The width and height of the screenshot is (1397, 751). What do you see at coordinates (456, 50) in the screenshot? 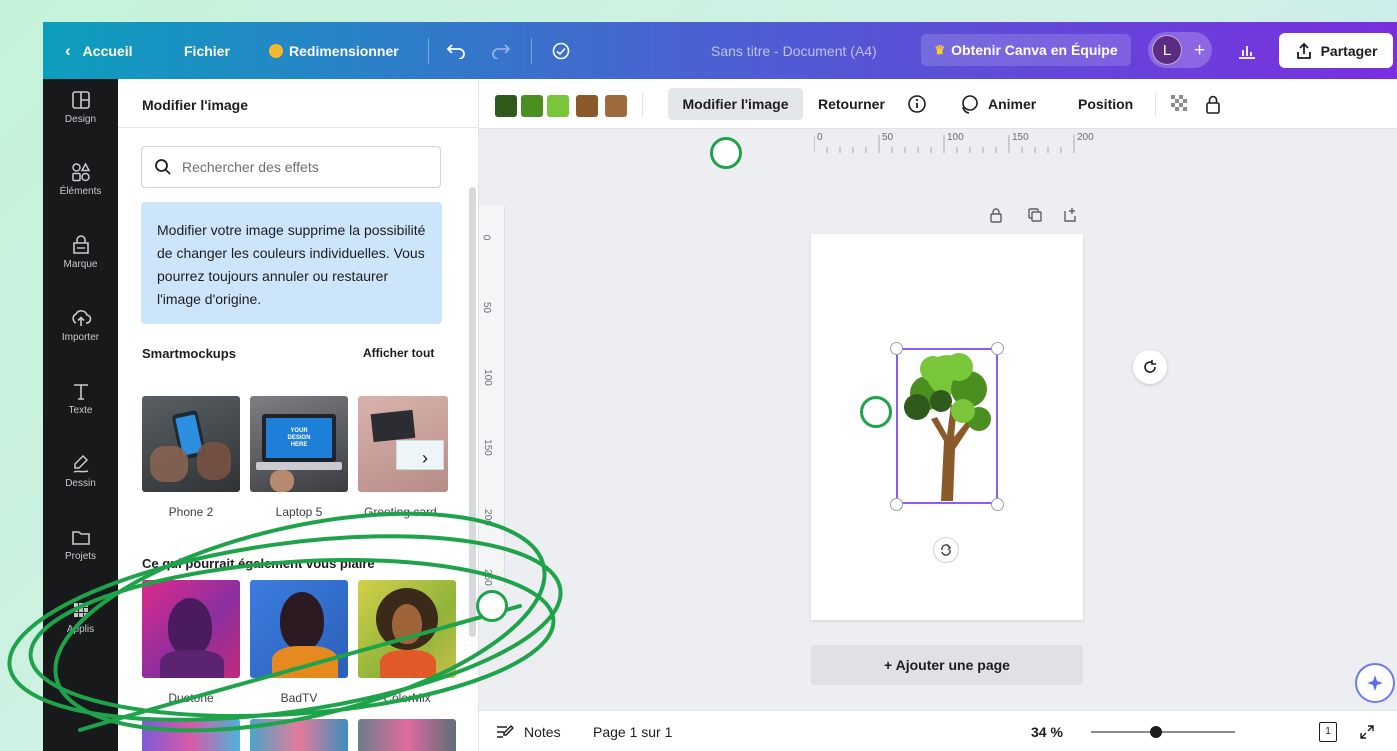
I see `undo-button` at bounding box center [456, 50].